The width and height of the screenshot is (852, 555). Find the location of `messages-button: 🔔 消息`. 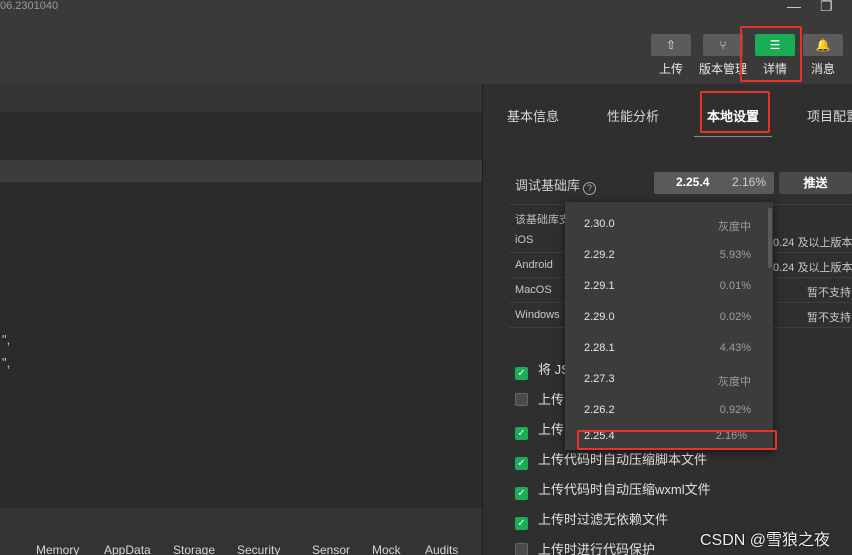

messages-button: 🔔 消息 is located at coordinates (823, 55).